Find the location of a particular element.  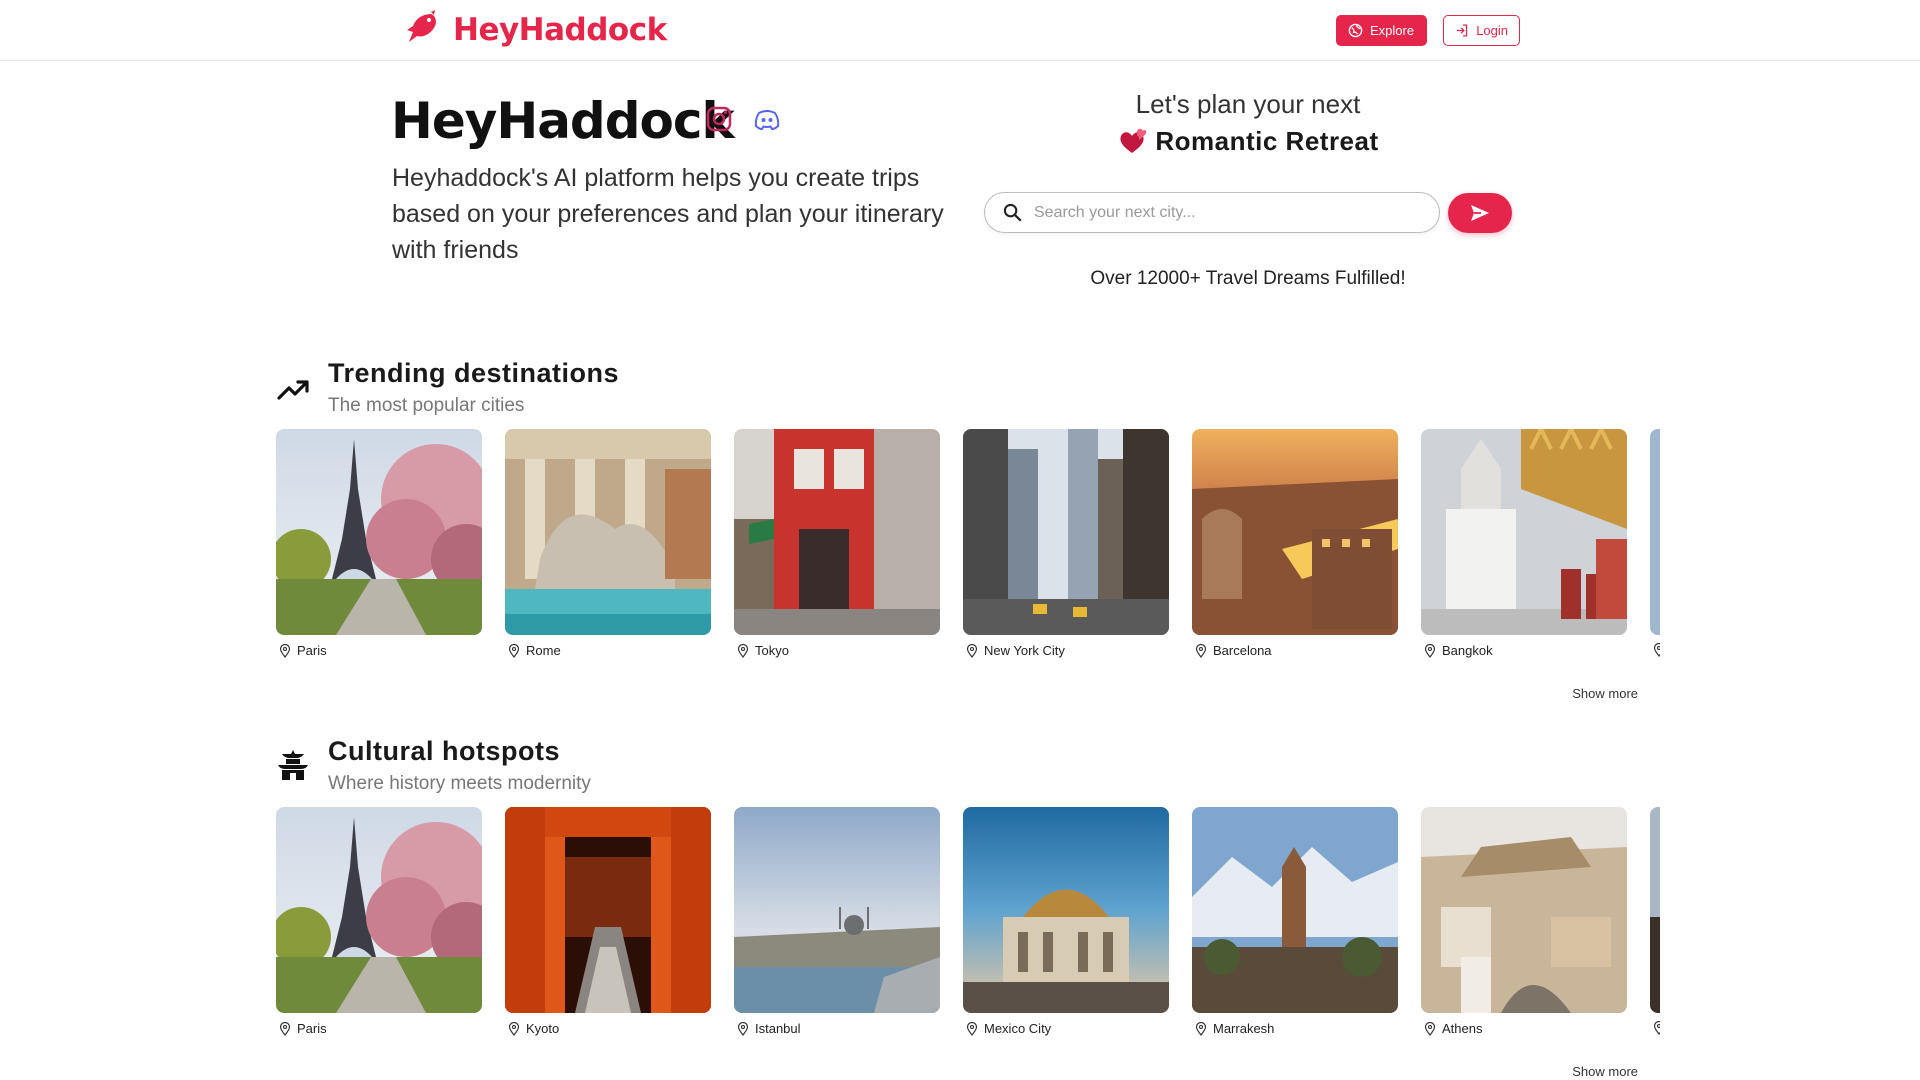

page-title: HeyHaddock is located at coordinates (563, 121).